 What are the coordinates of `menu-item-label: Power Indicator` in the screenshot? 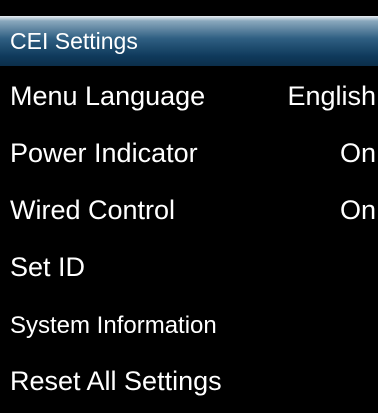 It's located at (104, 153).